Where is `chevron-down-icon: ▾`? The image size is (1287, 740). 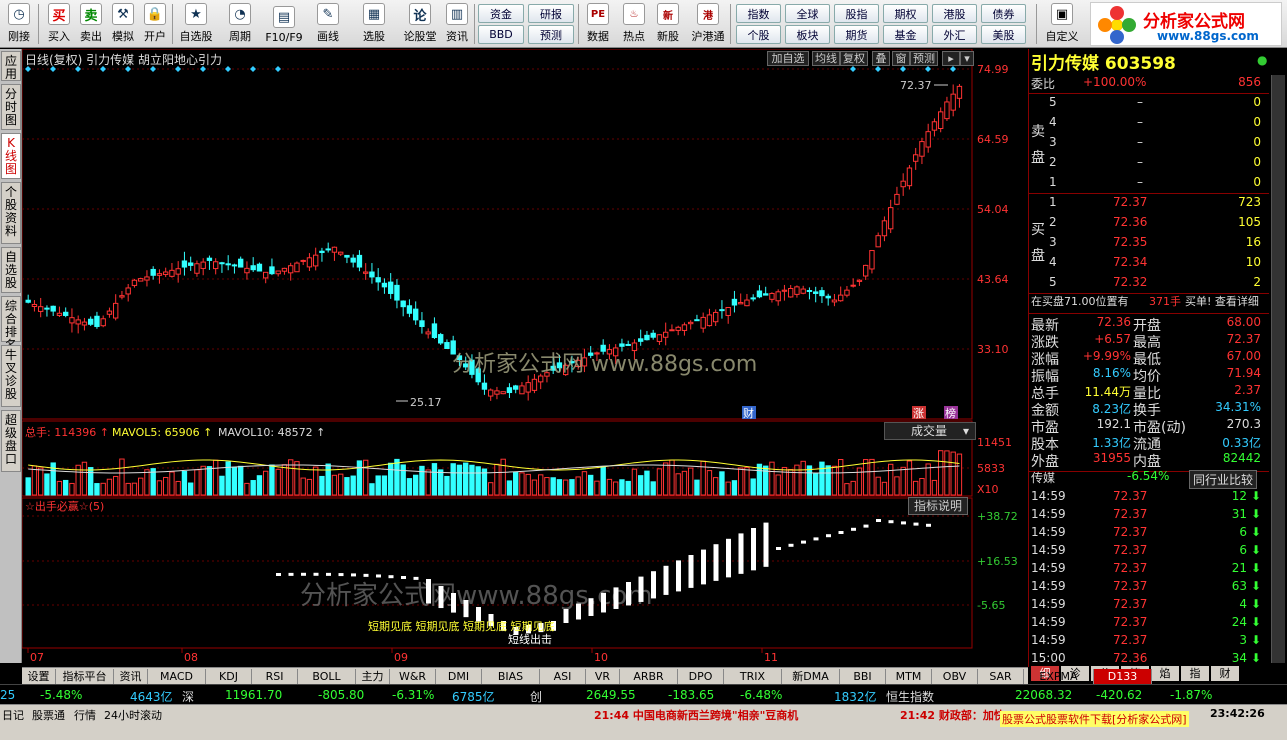
chevron-down-icon: ▾ is located at coordinates (967, 58).